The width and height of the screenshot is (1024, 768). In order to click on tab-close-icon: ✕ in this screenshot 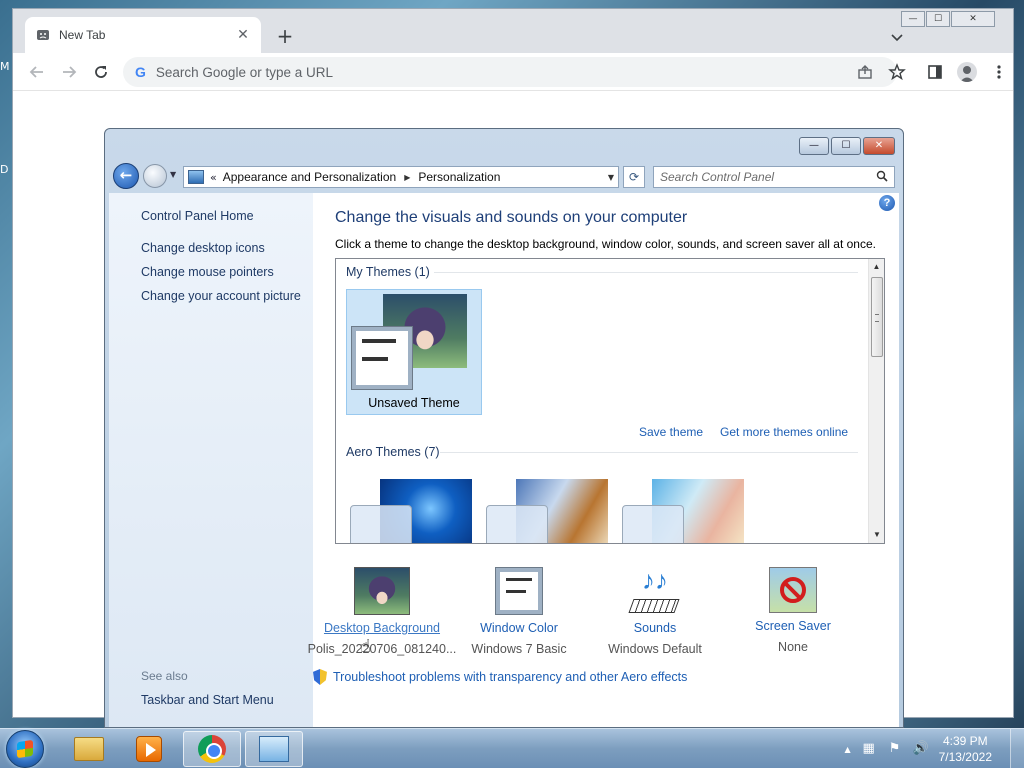, I will do `click(243, 35)`.